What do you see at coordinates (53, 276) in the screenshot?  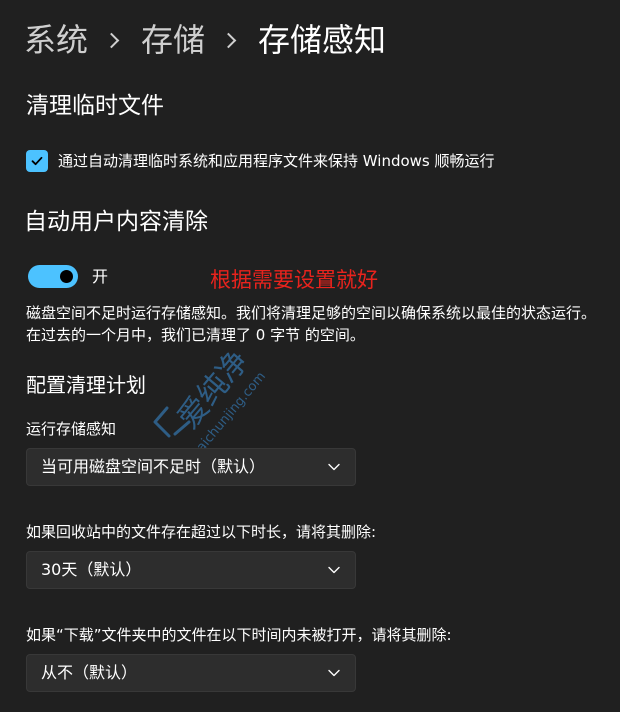 I see `storage-sense-toggle` at bounding box center [53, 276].